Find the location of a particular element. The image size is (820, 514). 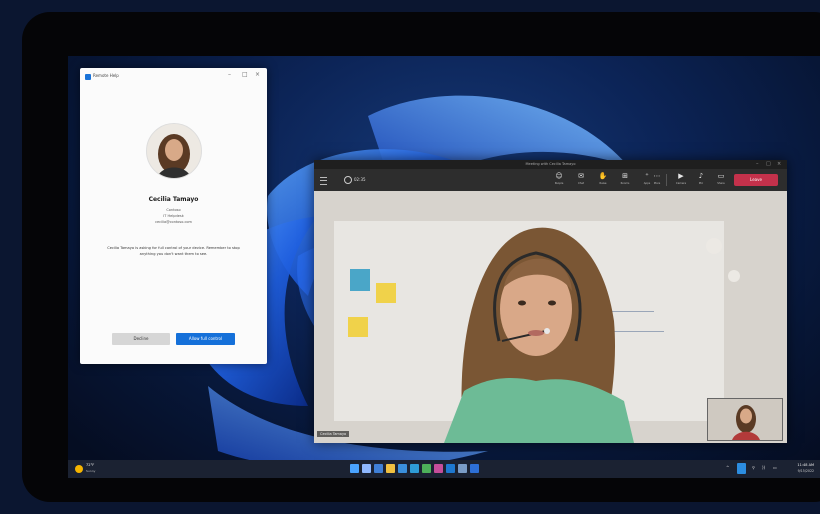

share-icon: ▭ is located at coordinates (721, 176).